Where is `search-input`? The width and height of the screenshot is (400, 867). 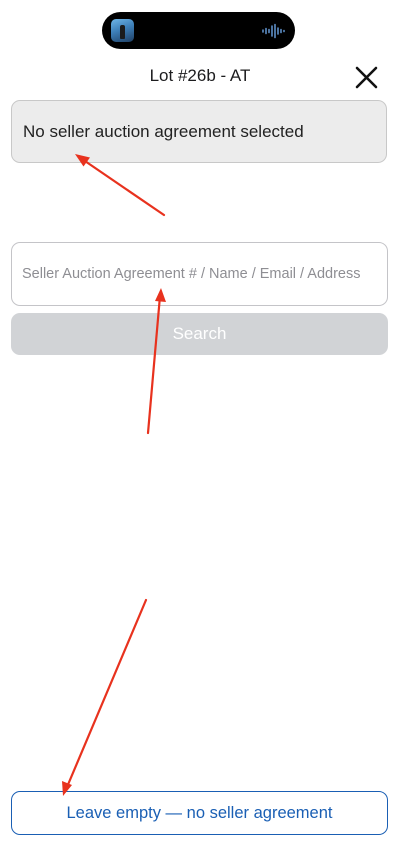
search-input is located at coordinates (199, 274).